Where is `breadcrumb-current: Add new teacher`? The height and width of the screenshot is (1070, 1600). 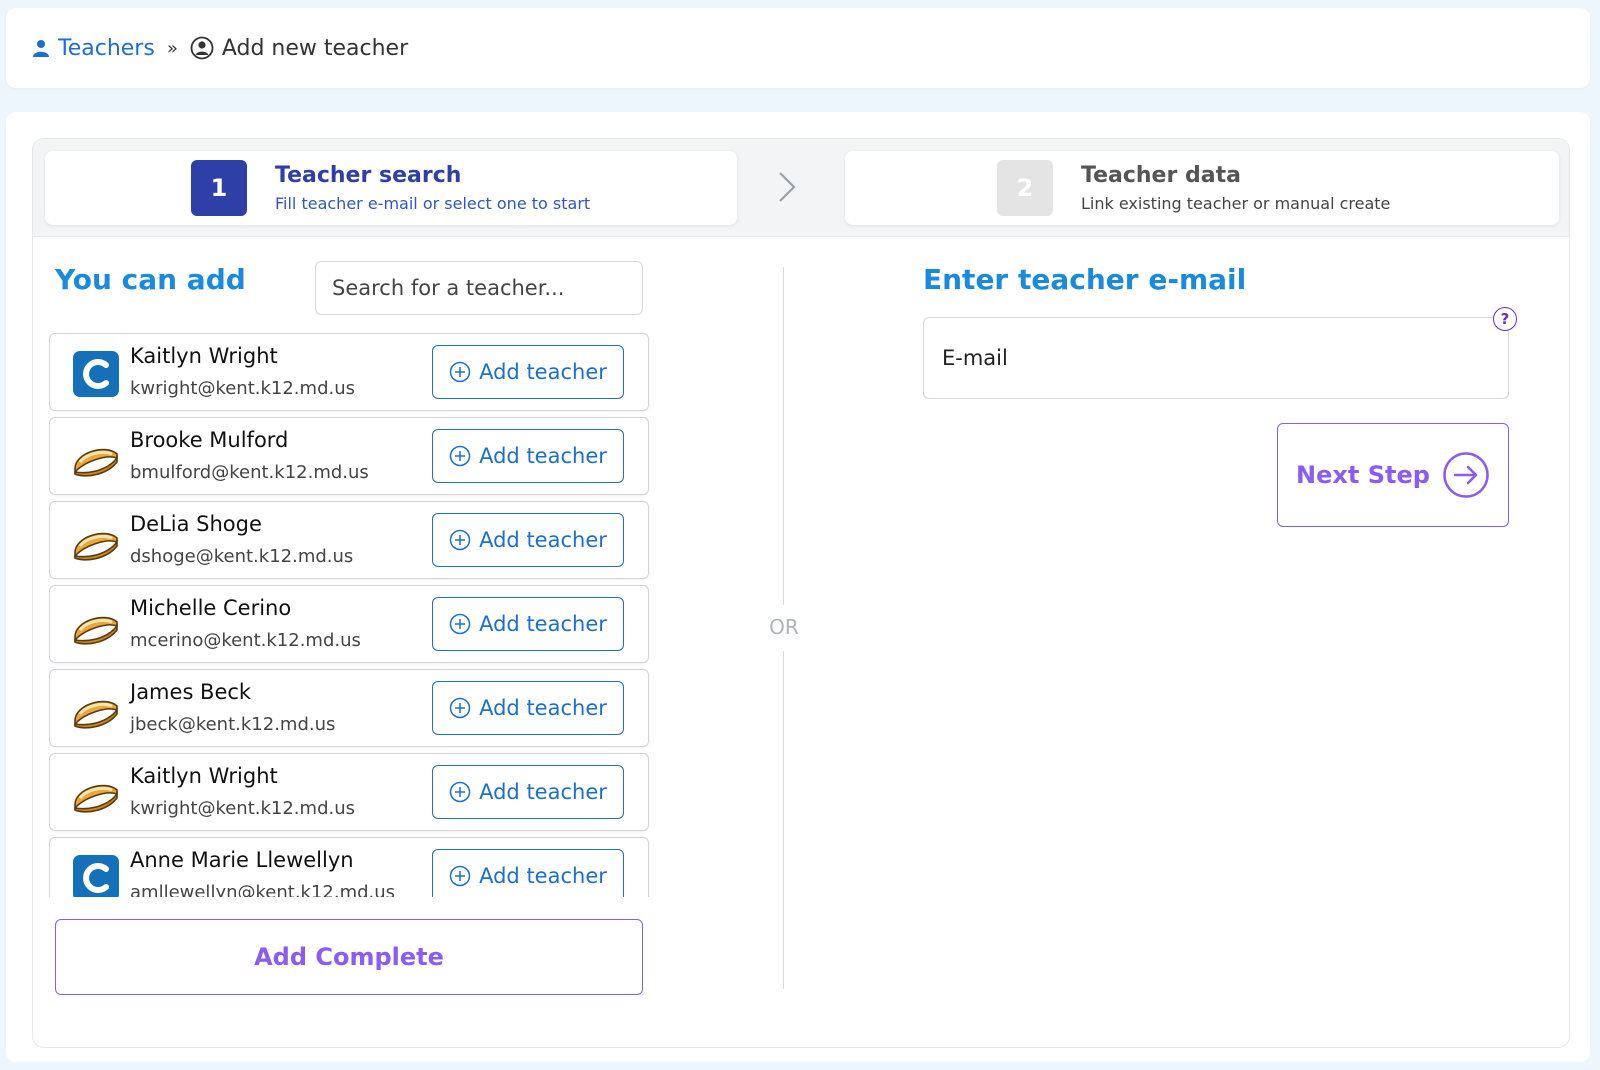 breadcrumb-current: Add new teacher is located at coordinates (299, 48).